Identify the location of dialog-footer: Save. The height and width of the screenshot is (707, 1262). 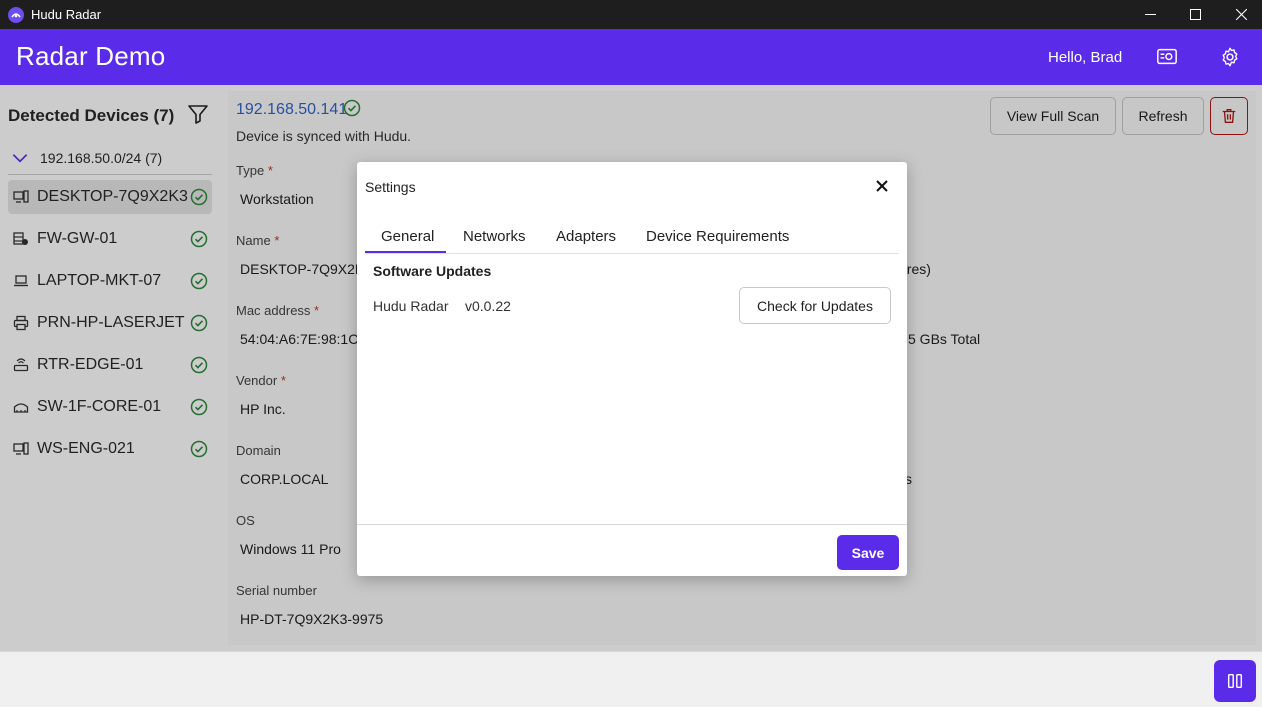
(632, 550).